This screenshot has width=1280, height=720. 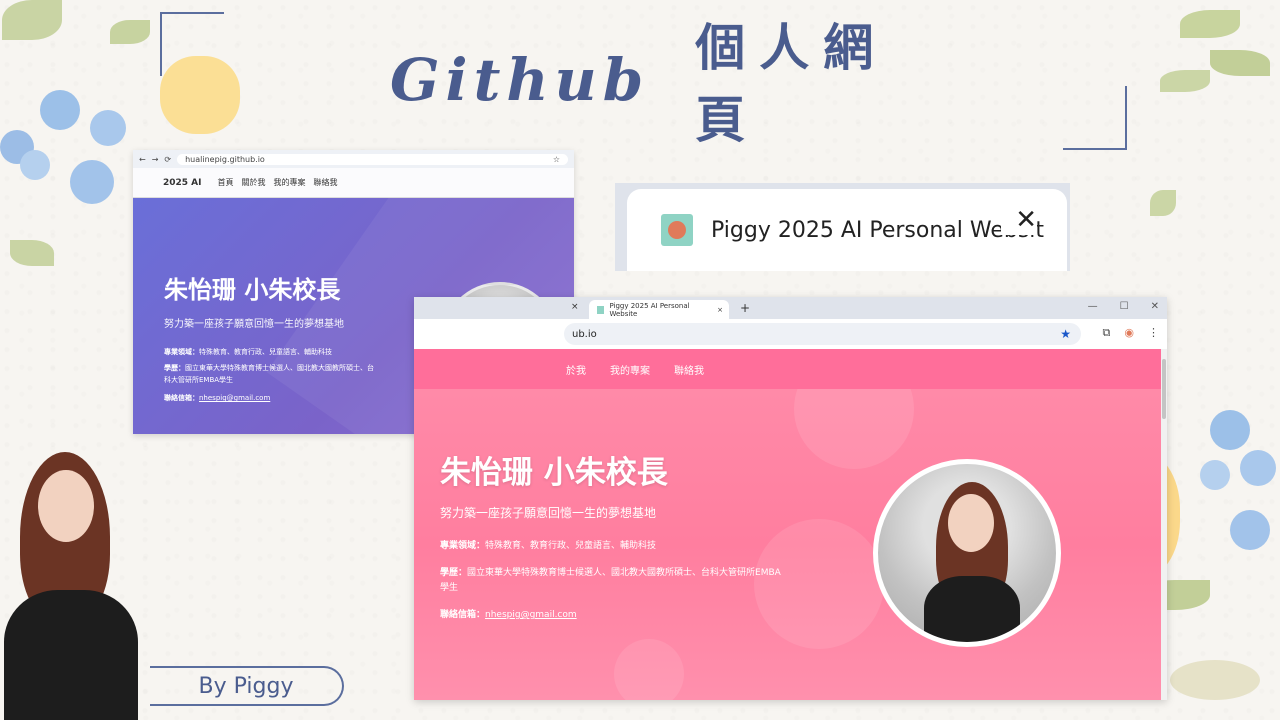 I want to click on floral-decoration-top-right, so click(x=1215, y=110).